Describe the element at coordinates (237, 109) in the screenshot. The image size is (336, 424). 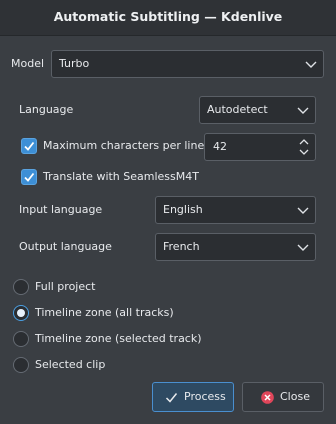
I see `language-value: Autodetect` at that location.